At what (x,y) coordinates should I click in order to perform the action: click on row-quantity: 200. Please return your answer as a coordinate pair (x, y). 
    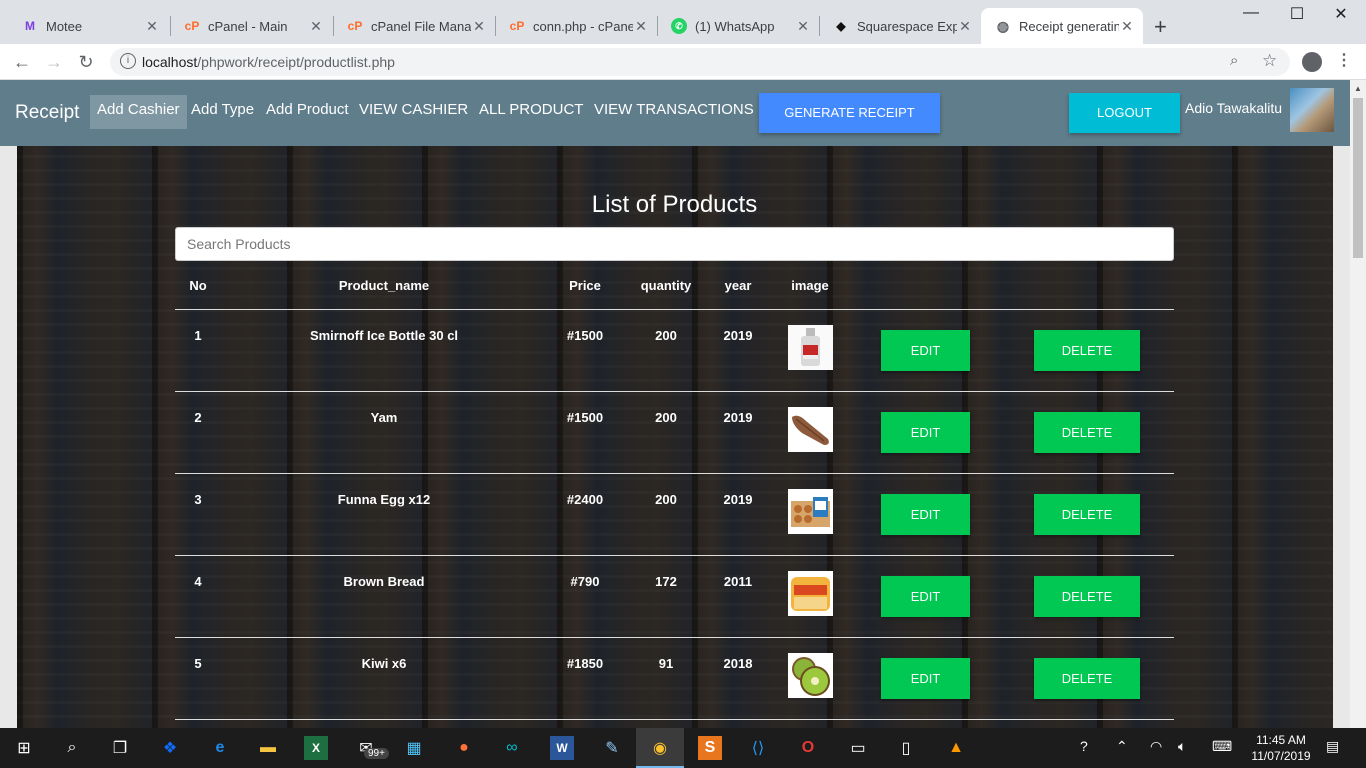
    Looking at the image, I should click on (666, 499).